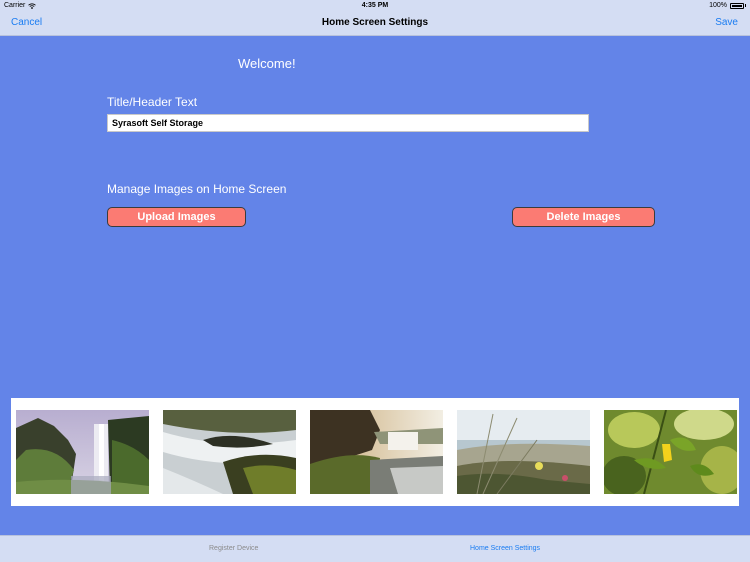 This screenshot has height=562, width=750. What do you see at coordinates (718, 5) in the screenshot?
I see `battery-percent: 100%` at bounding box center [718, 5].